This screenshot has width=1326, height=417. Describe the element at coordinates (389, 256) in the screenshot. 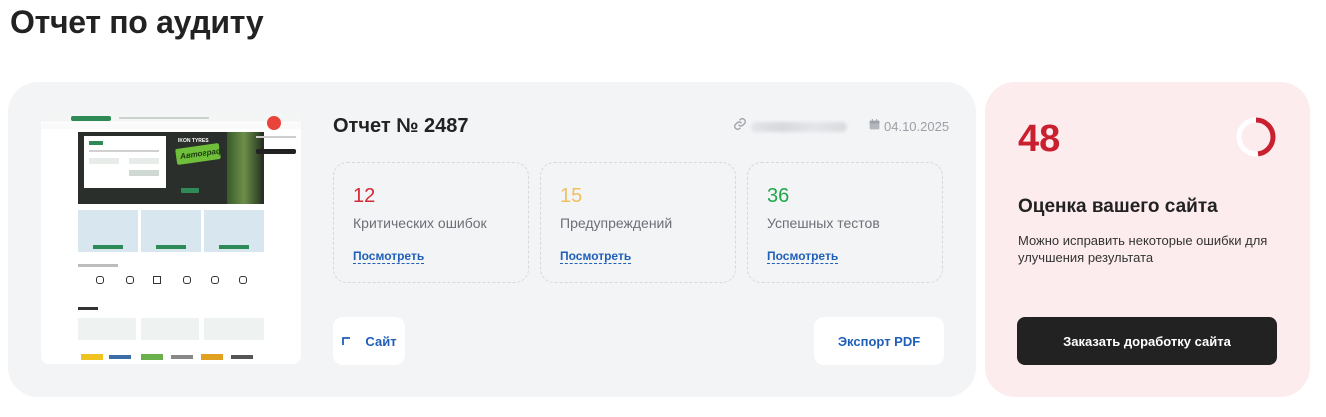

I see `view-critical-link: Посмотреть` at that location.